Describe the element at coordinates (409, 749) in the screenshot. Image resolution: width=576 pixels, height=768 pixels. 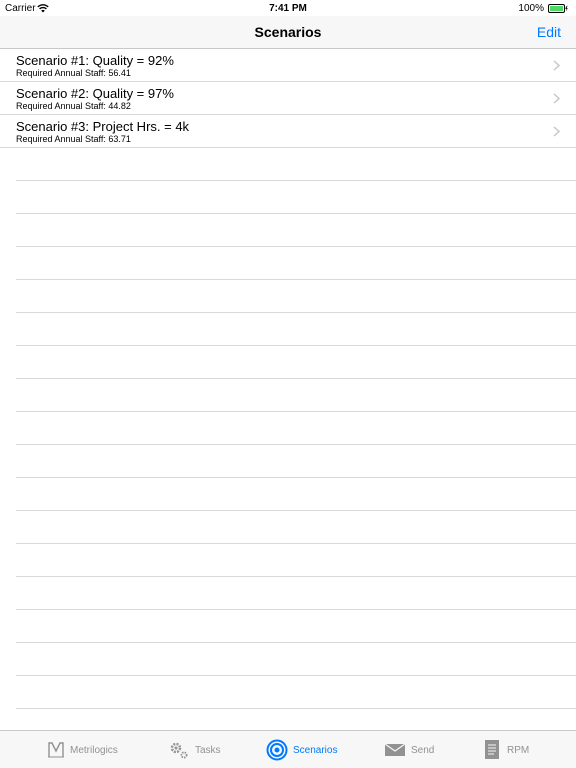
I see `tab-send: Send` at that location.